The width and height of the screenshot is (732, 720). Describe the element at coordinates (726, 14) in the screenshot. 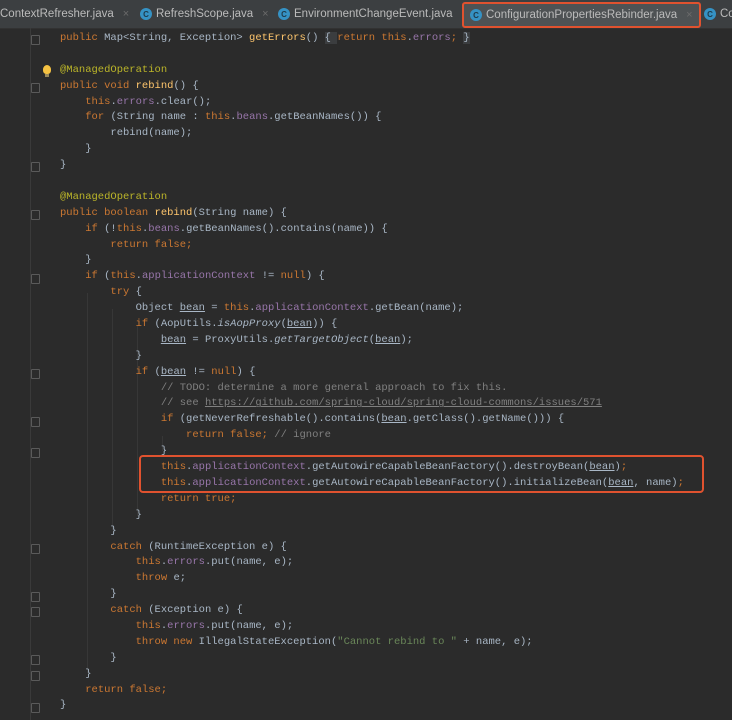

I see `tab-label: Co` at that location.